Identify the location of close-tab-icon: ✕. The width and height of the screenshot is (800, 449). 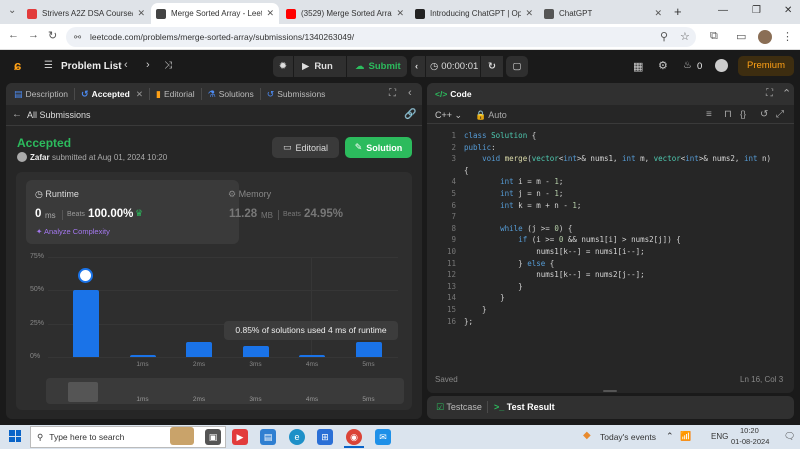
(139, 94).